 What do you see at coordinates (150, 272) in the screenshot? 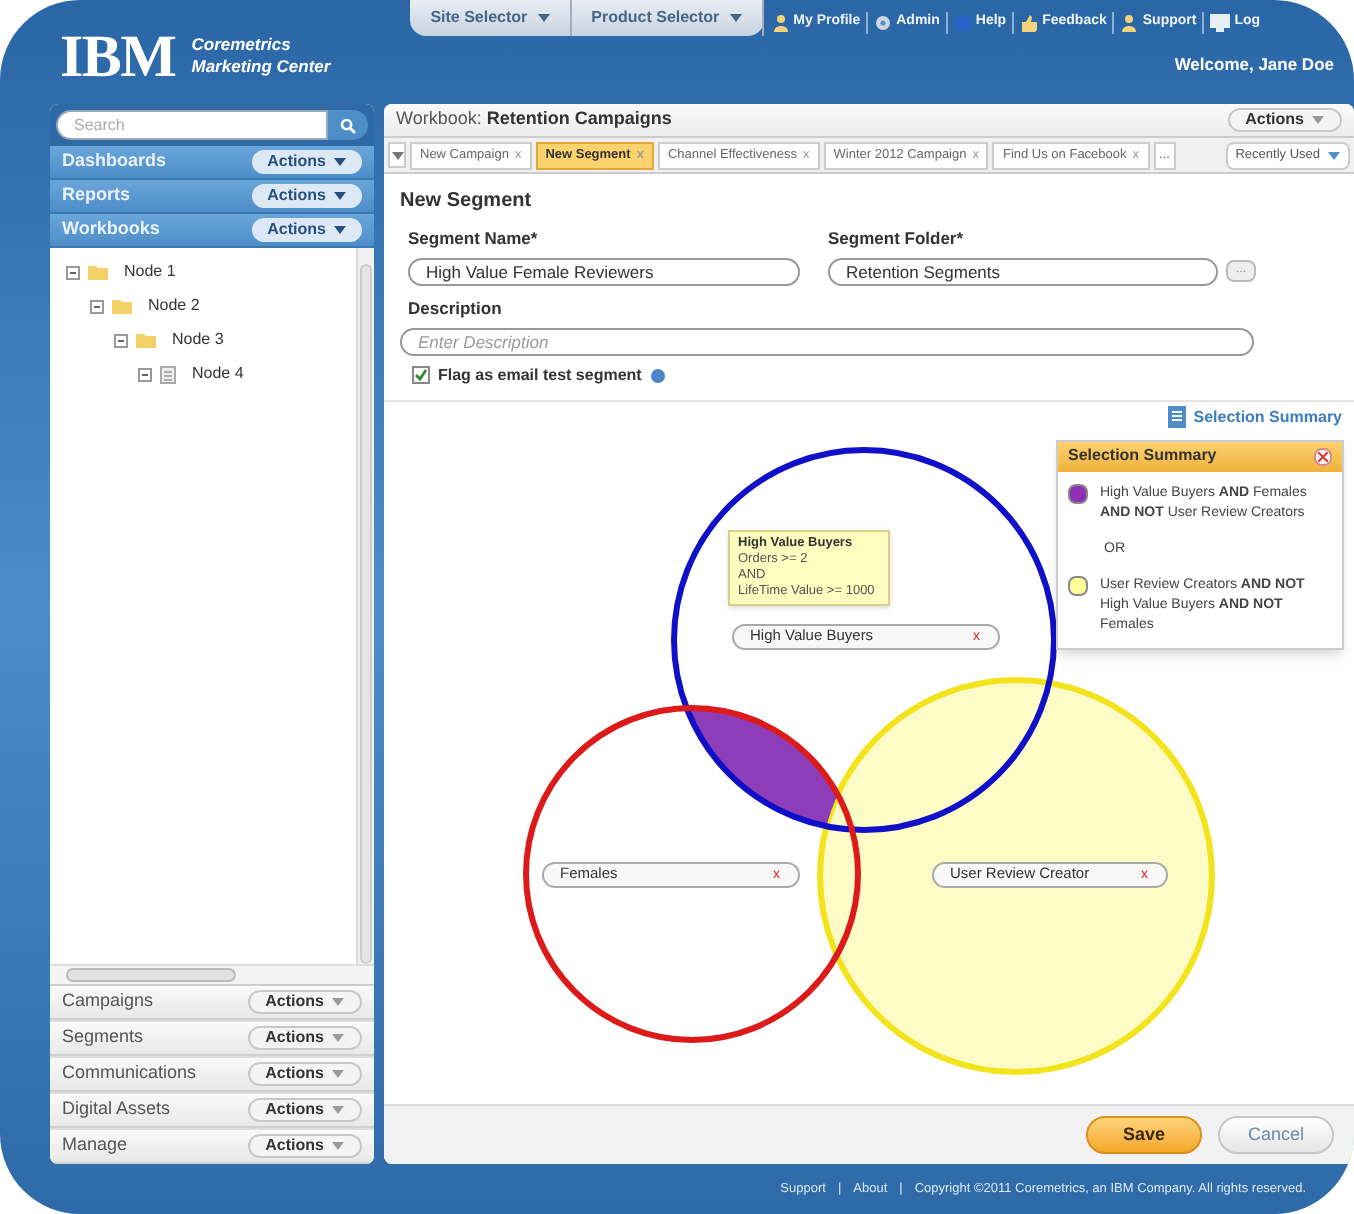
I see `tree-node: Node 1` at bounding box center [150, 272].